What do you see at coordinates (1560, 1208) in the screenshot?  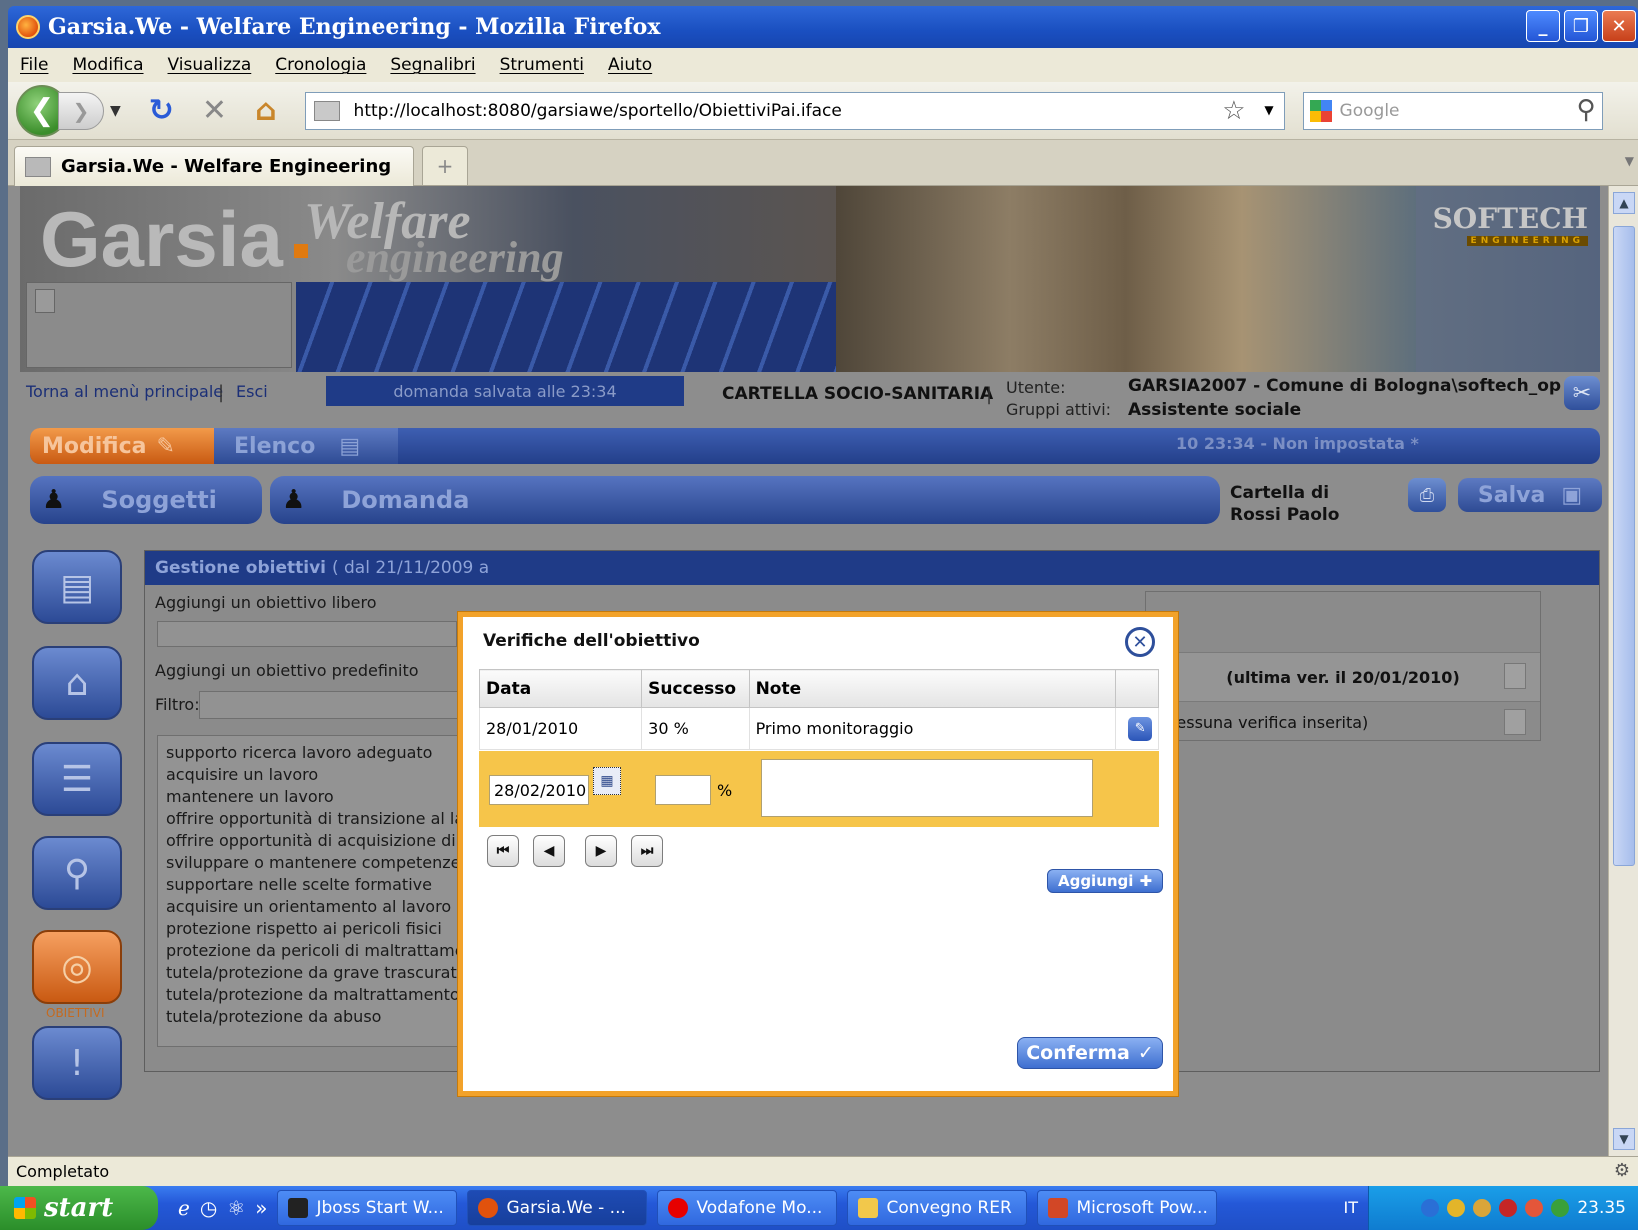 I see `tray-network-icon` at bounding box center [1560, 1208].